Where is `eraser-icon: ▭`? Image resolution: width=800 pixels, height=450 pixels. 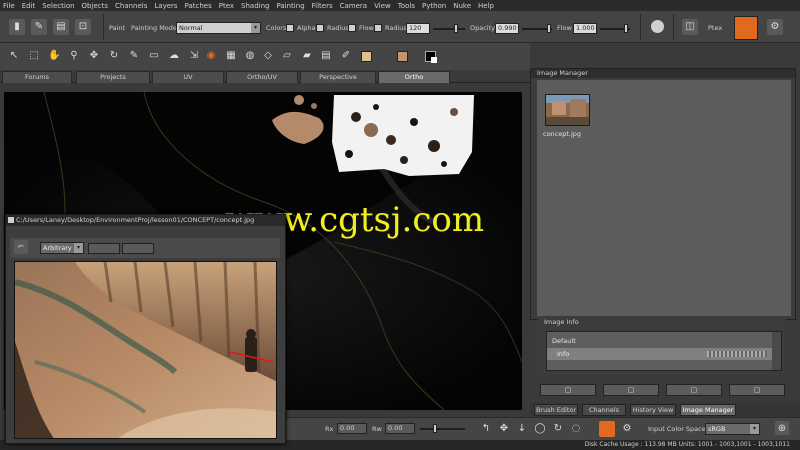 eraser-icon: ▭ is located at coordinates (154, 56).